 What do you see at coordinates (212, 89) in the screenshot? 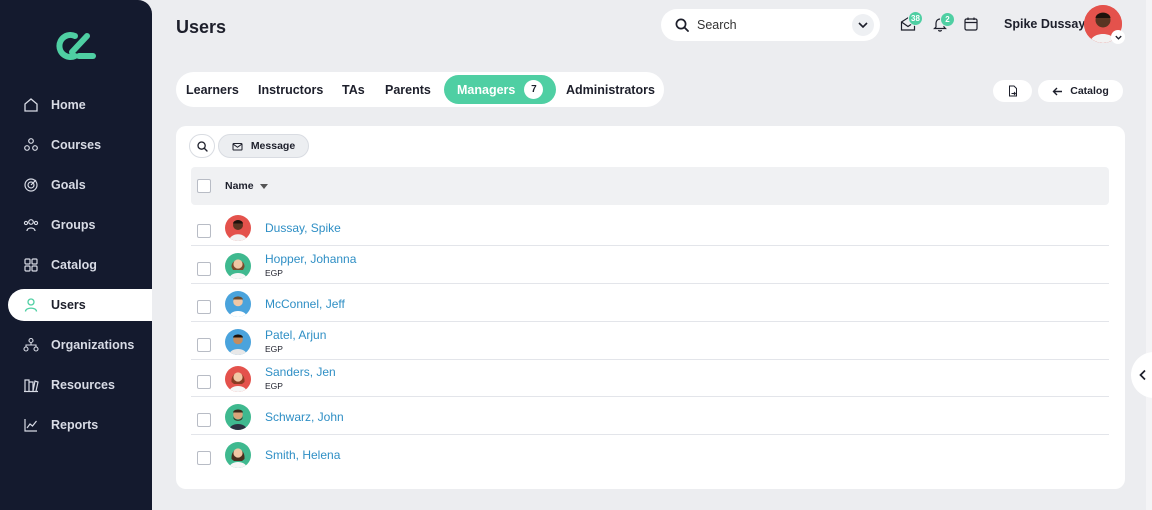
I see `tab-learners: Learners` at bounding box center [212, 89].